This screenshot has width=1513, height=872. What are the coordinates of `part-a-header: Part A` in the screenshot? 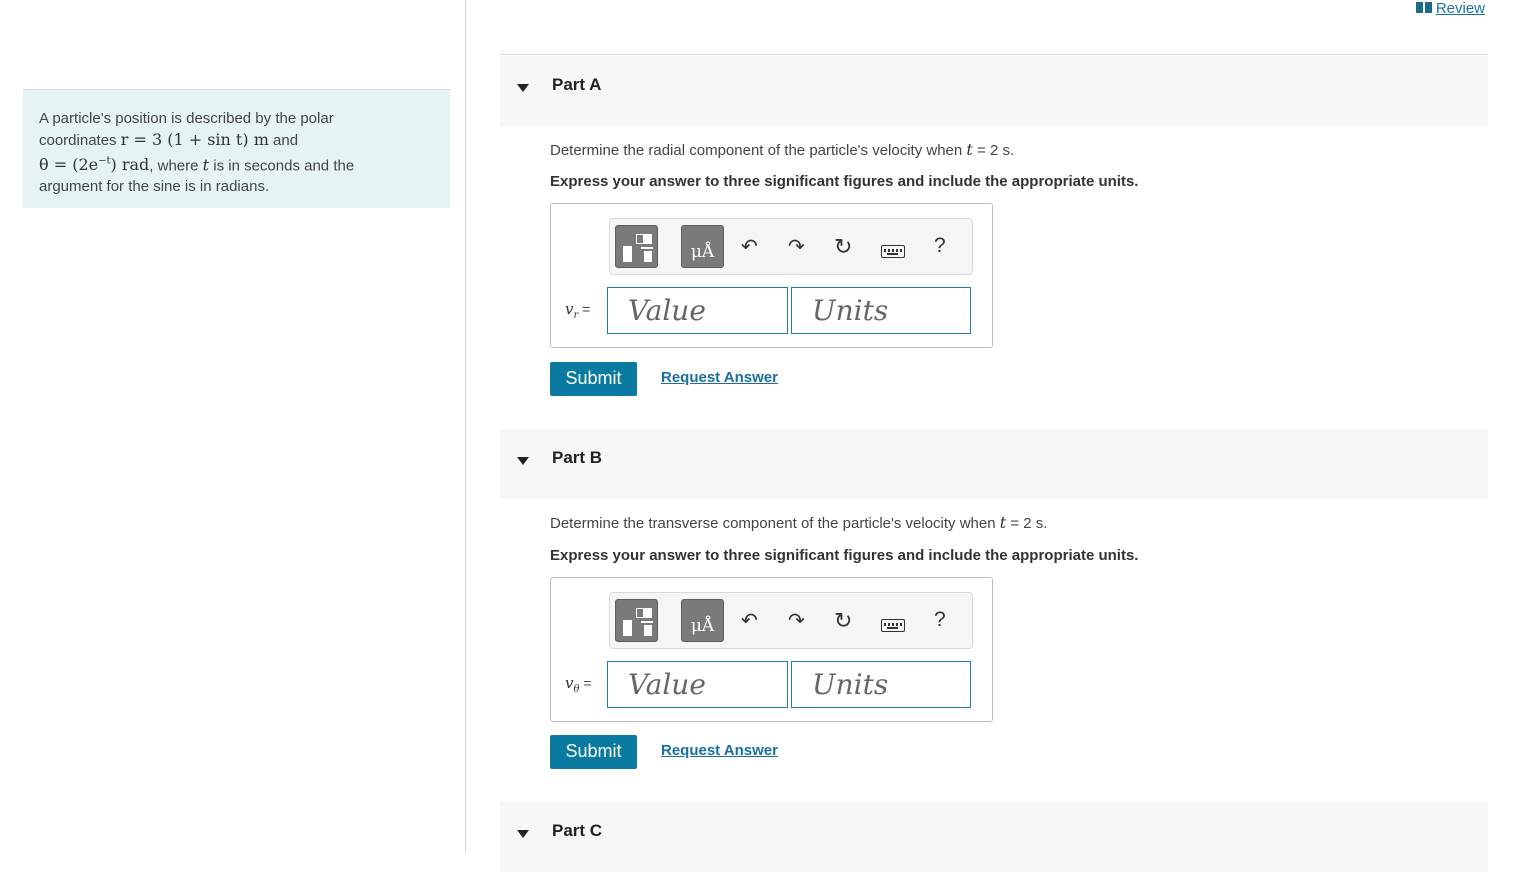 It's located at (994, 91).